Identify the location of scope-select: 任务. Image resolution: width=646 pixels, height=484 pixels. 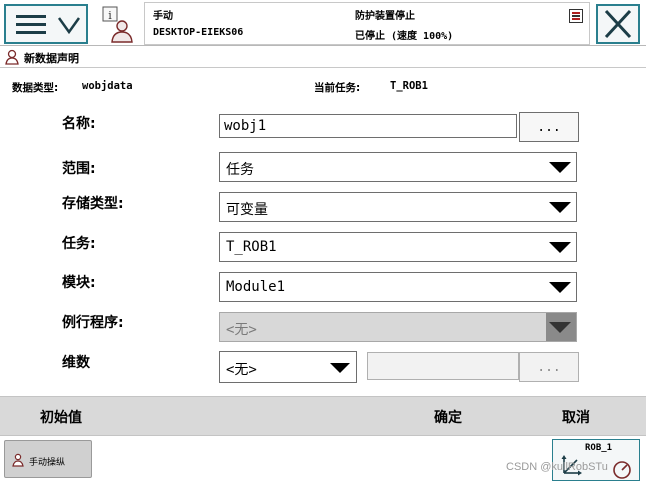
(398, 167).